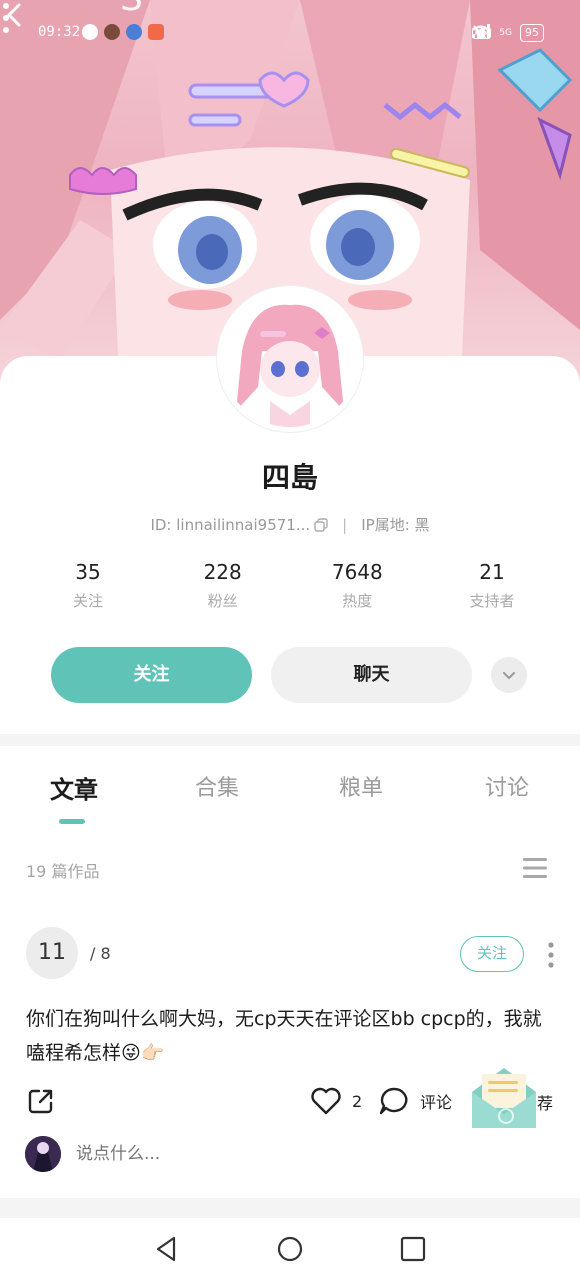  Describe the element at coordinates (326, 1101) in the screenshot. I see `heart-icon` at that location.